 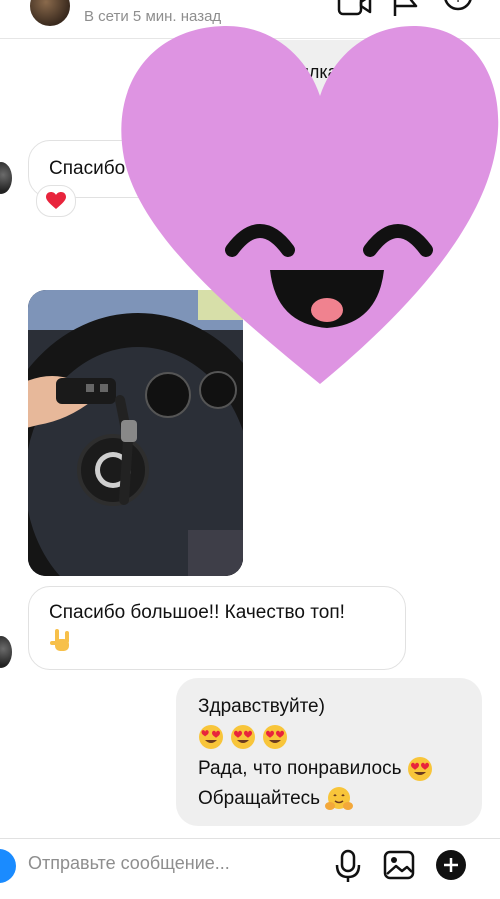 What do you see at coordinates (153, 16) in the screenshot?
I see `contact-status: В сети 5 мин. назад` at bounding box center [153, 16].